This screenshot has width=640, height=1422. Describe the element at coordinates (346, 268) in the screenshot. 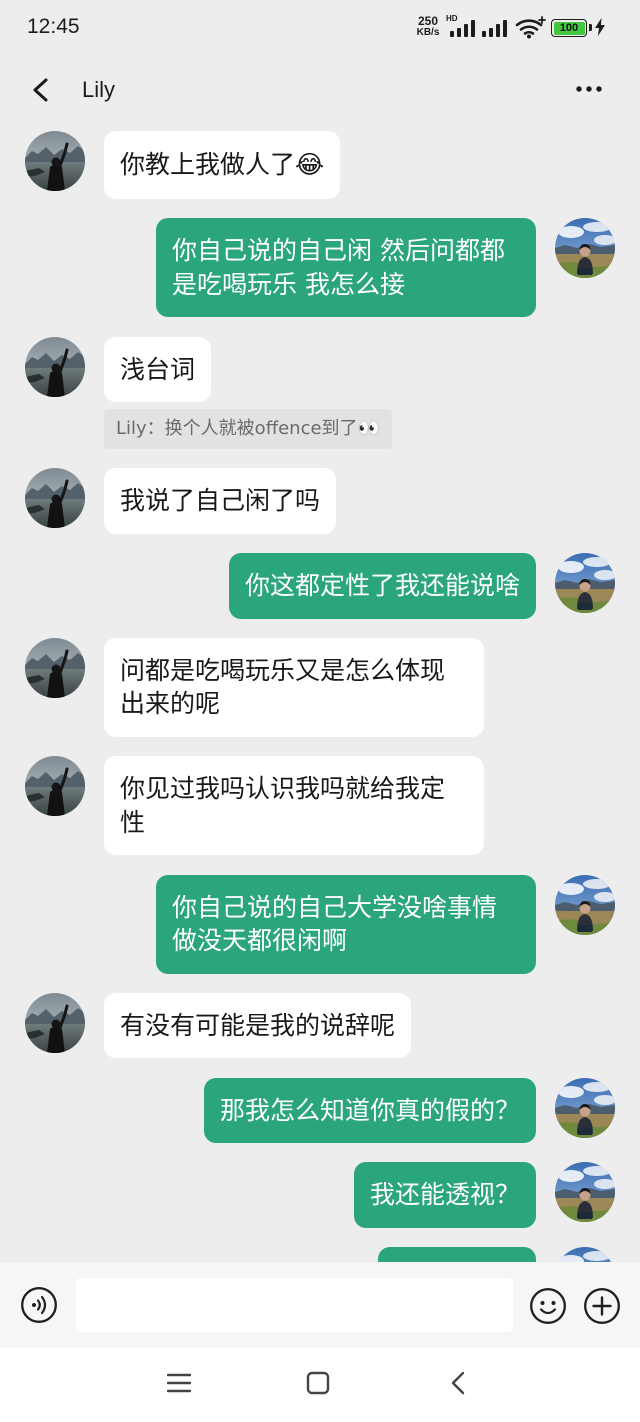

I see `outgoing-message-bubble: 你自己说的自己闲 然后问都都是吃喝玩乐 我怎么接` at that location.